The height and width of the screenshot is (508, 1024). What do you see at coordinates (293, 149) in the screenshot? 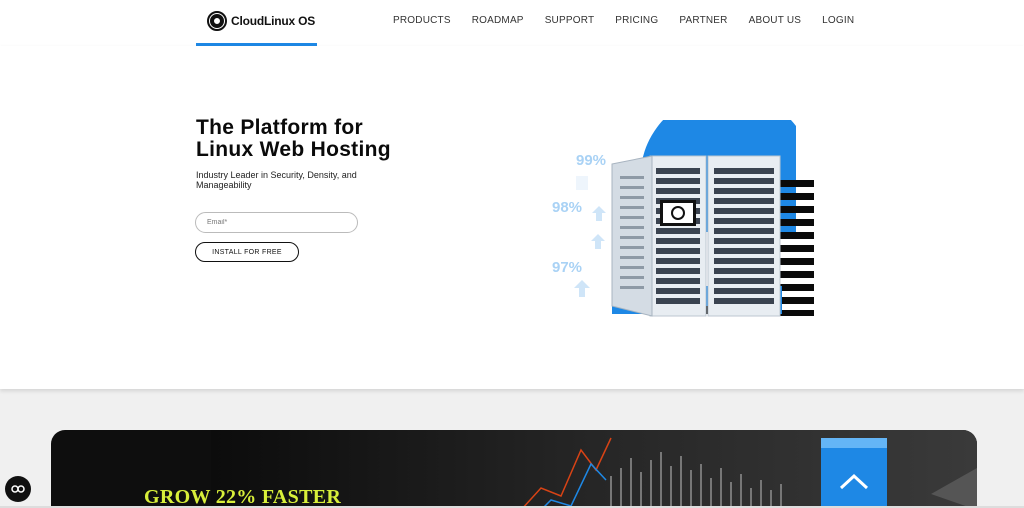
I see `hero-title-line2: Linux Web Hosting` at bounding box center [293, 149].